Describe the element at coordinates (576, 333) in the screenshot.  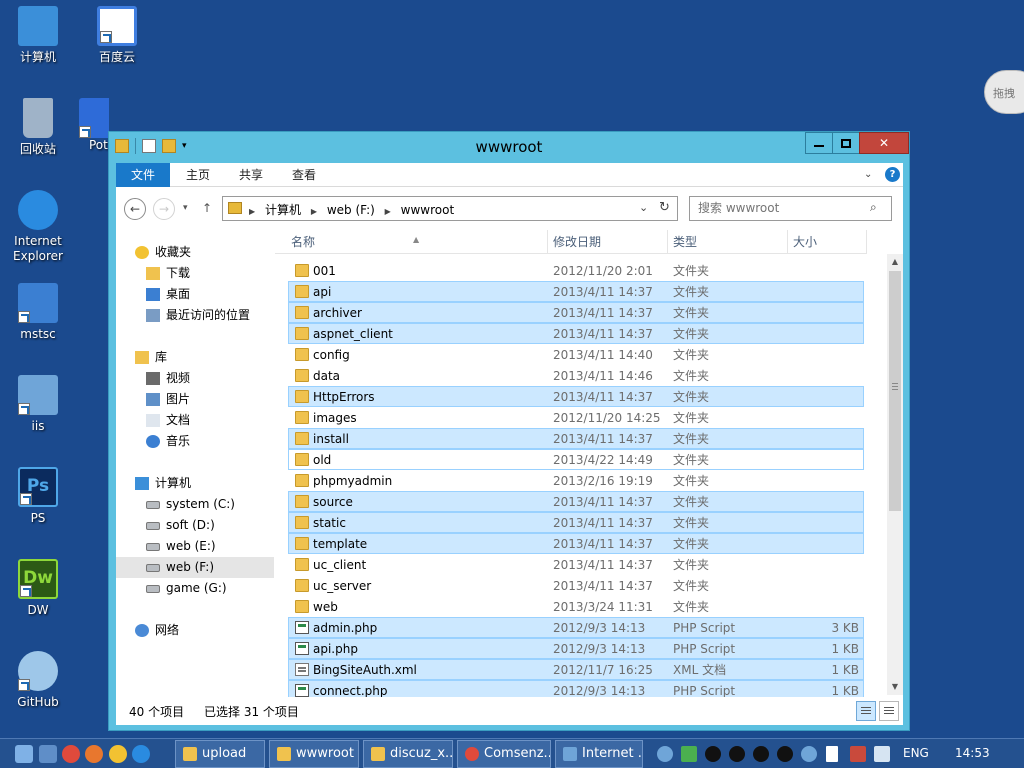
I see `file-row: aspnet_client 2013/4/11 14:37 文件夹` at that location.